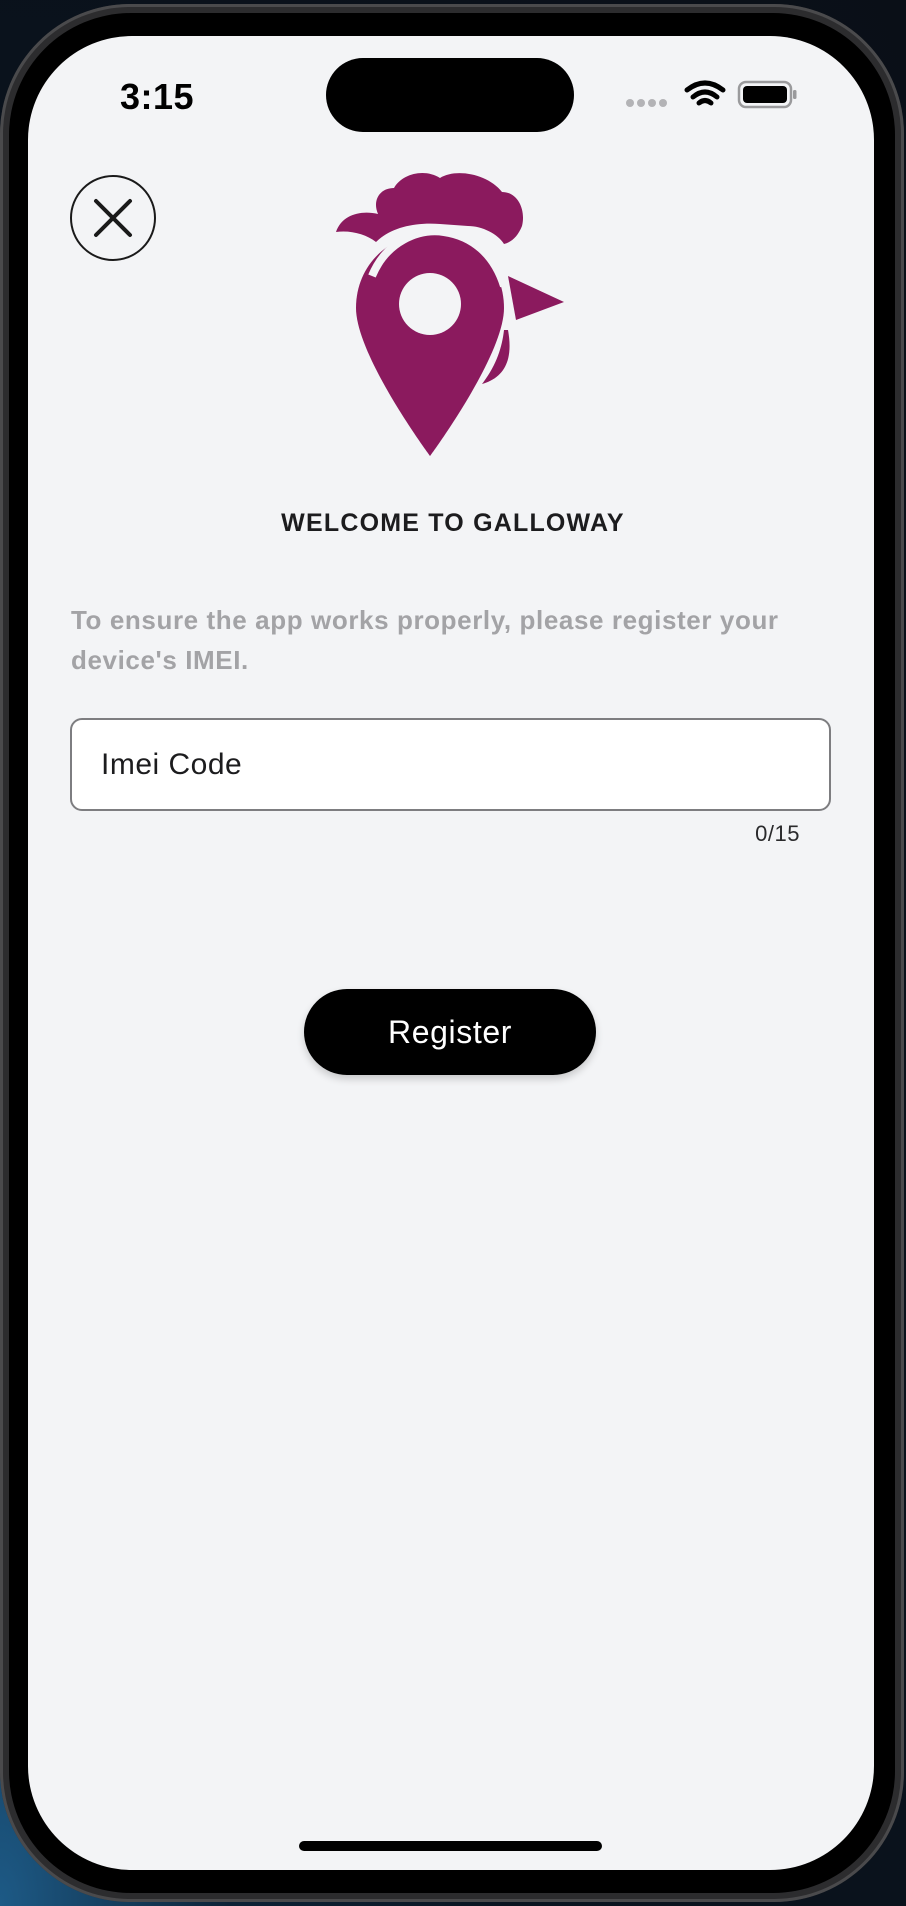 The width and height of the screenshot is (906, 1906). I want to click on status-icons, so click(711, 94).